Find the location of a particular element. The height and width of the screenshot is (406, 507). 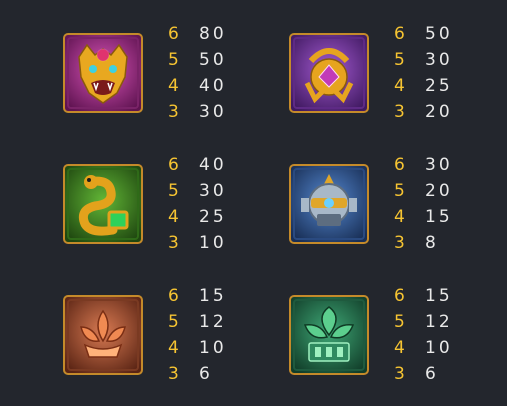

golden-amulet-icon is located at coordinates (329, 73).